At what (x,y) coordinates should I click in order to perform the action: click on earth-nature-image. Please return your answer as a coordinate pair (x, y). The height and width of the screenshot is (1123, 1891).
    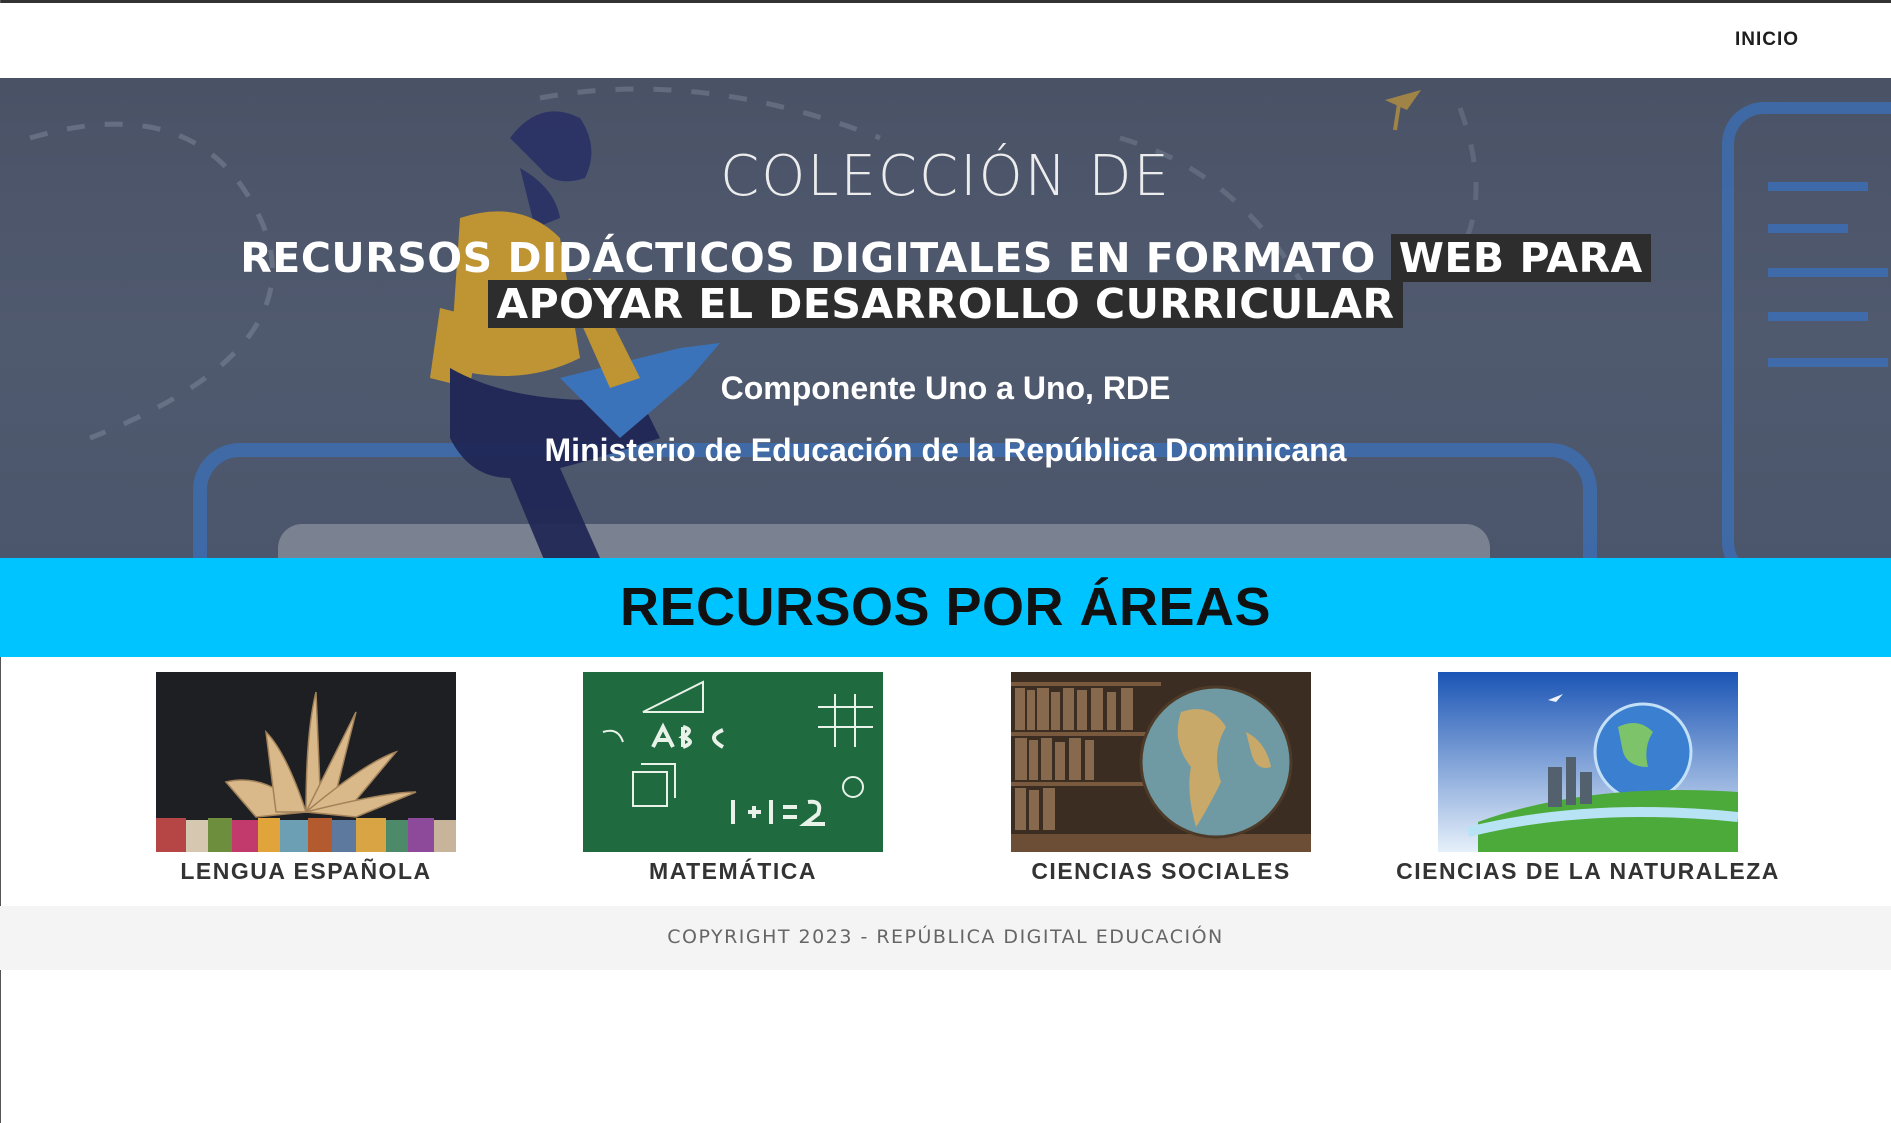
    Looking at the image, I should click on (1588, 762).